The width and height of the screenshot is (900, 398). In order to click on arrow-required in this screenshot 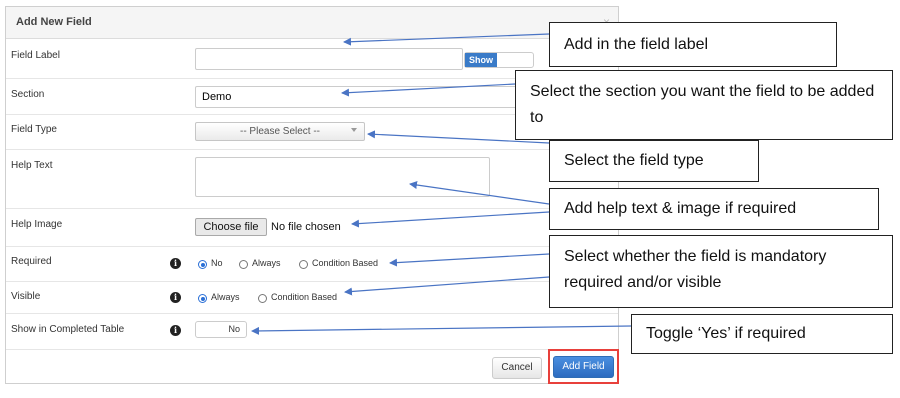, I will do `click(469, 260)`.